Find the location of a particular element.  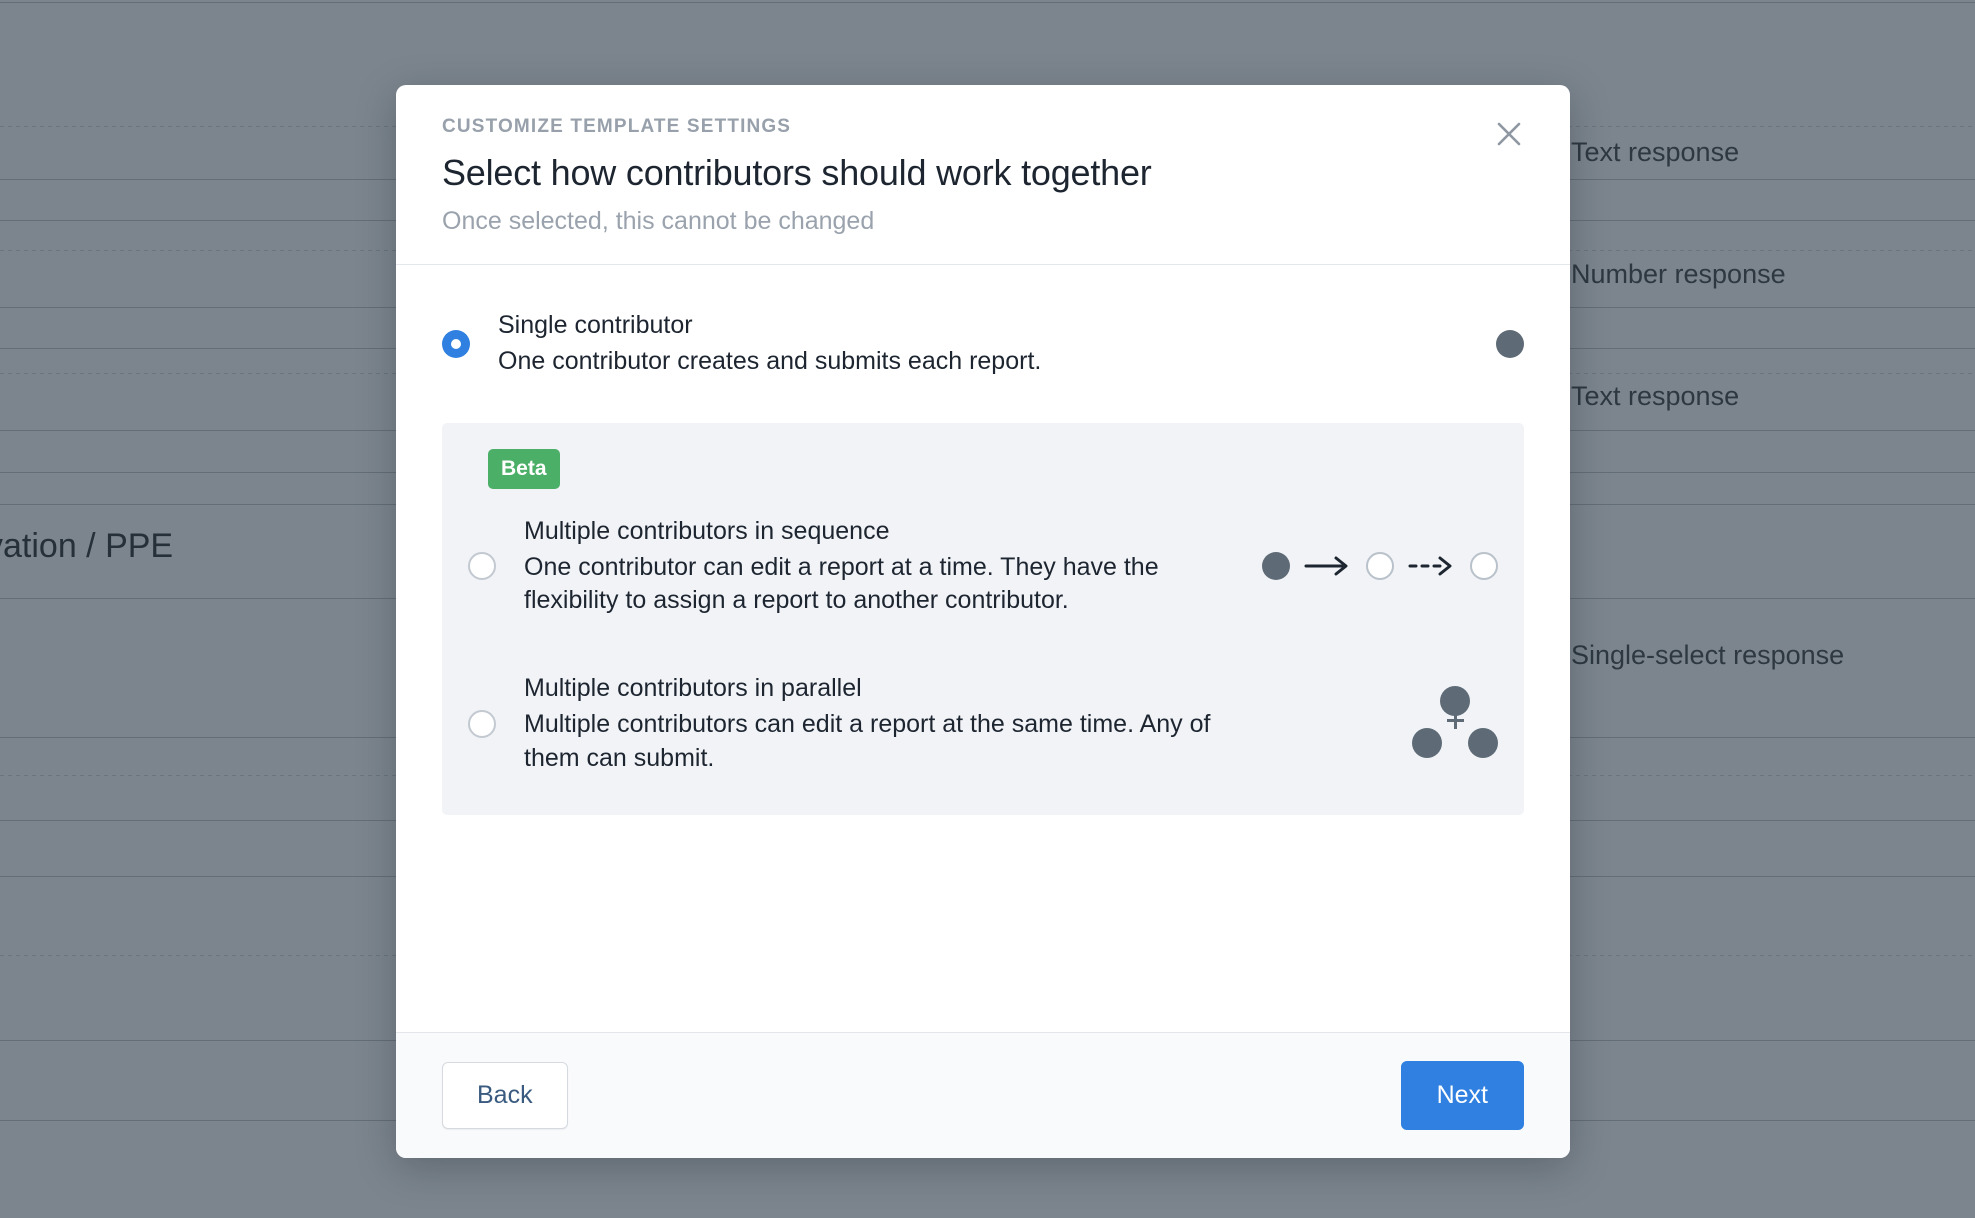

close-button is located at coordinates (1509, 134).